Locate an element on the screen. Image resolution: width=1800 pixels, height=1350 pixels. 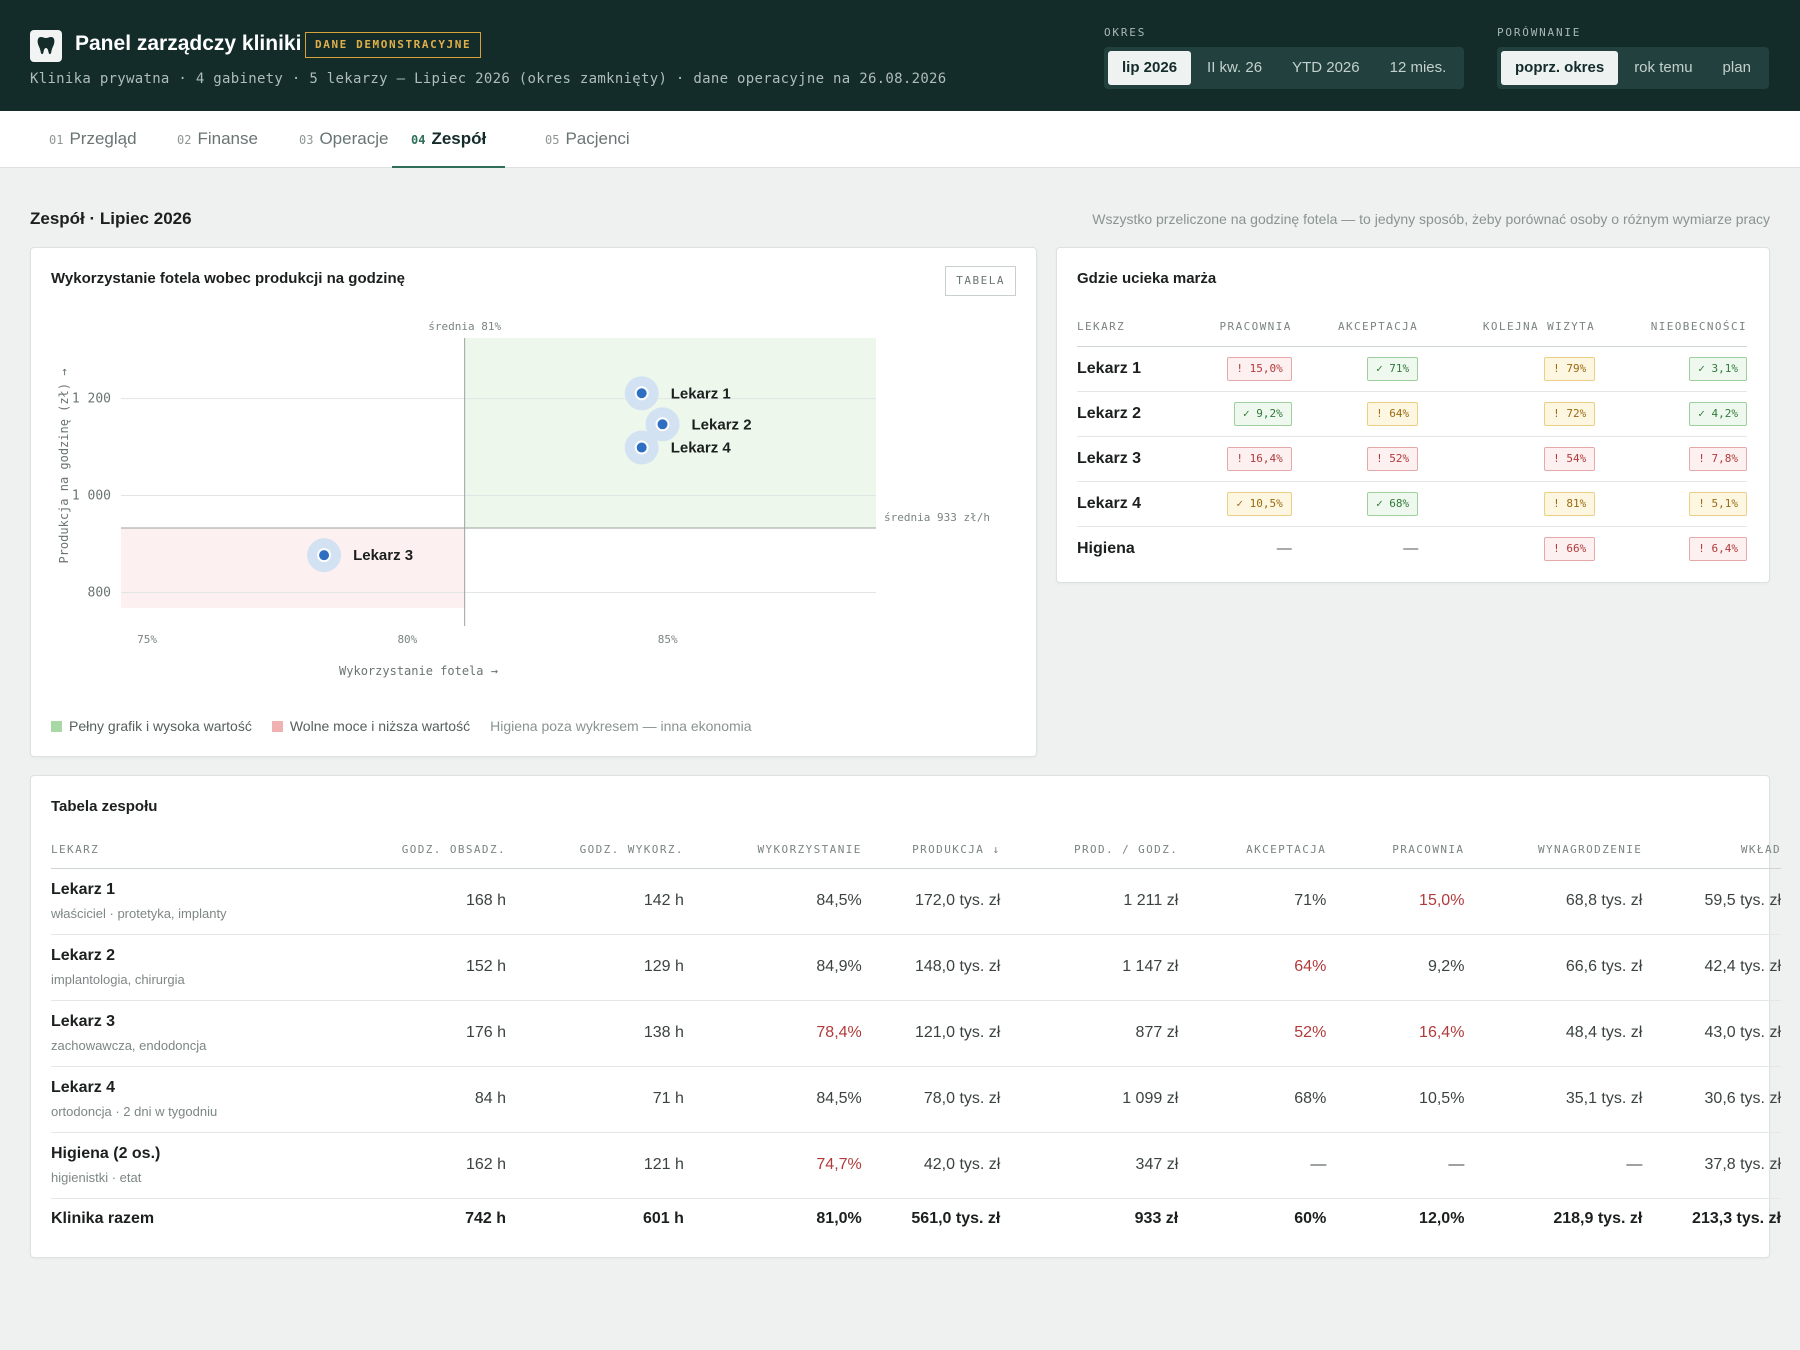
legend-item-good: Pełny grafik i wysoka wartość is located at coordinates (151, 726).